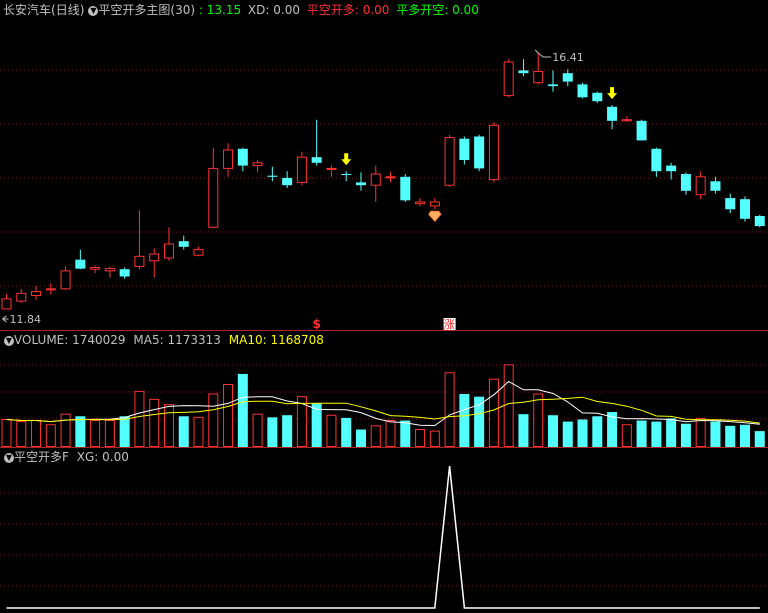 This screenshot has height=613, width=768. Describe the element at coordinates (449, 324) in the screenshot. I see `zhang-marker: 涨` at that location.